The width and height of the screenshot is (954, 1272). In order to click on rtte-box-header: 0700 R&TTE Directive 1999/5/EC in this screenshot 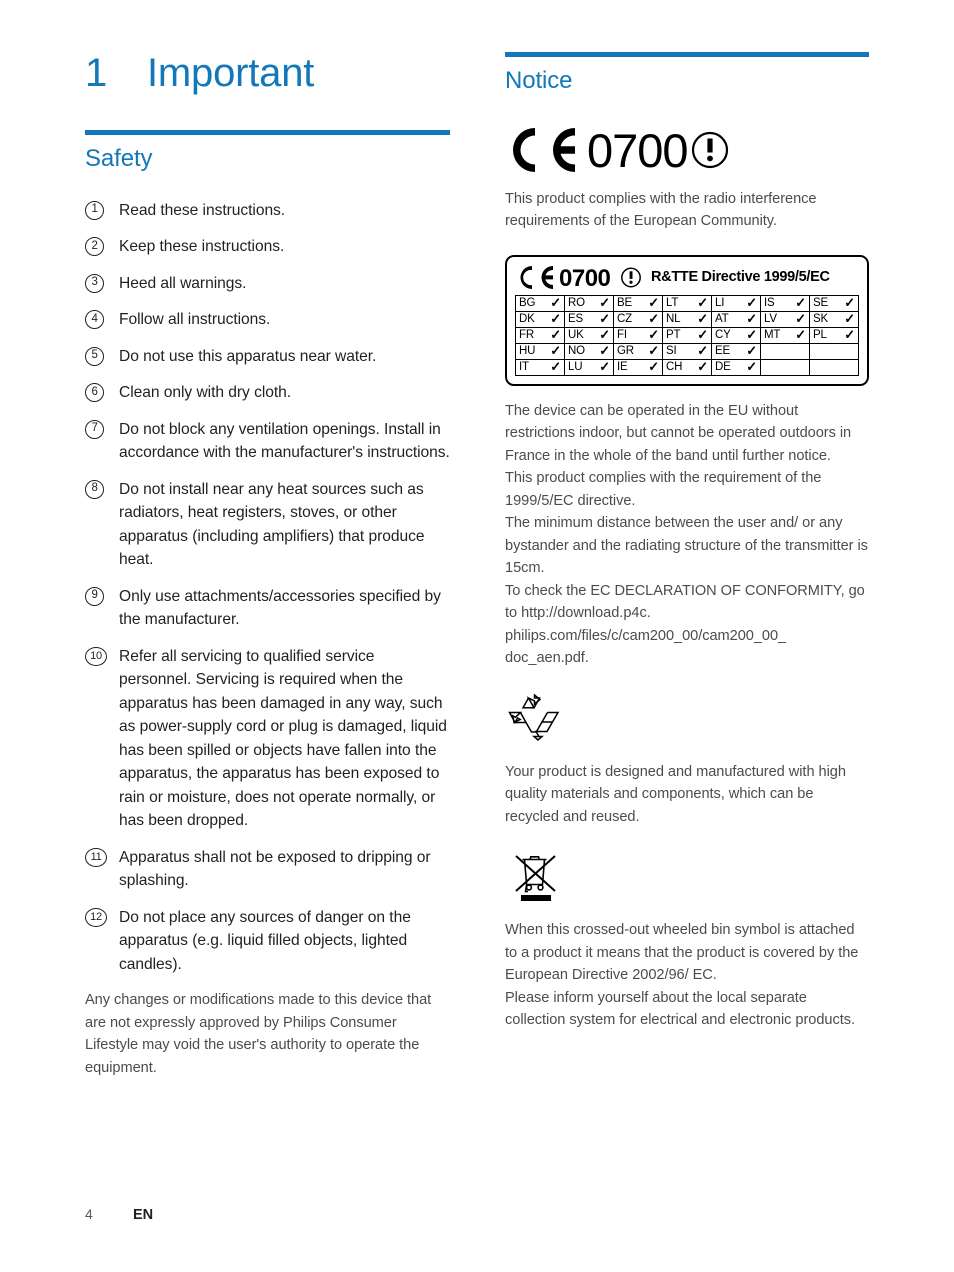, I will do `click(687, 277)`.